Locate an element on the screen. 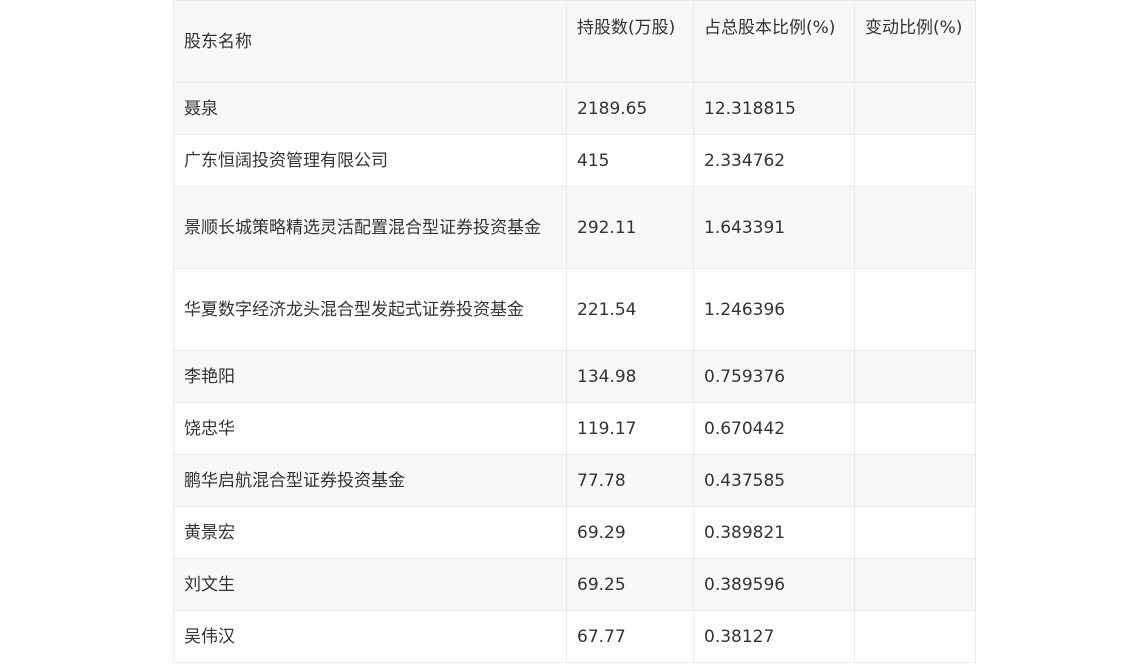  table-row: 黄景宏 69.29 0.389821 is located at coordinates (574, 532).